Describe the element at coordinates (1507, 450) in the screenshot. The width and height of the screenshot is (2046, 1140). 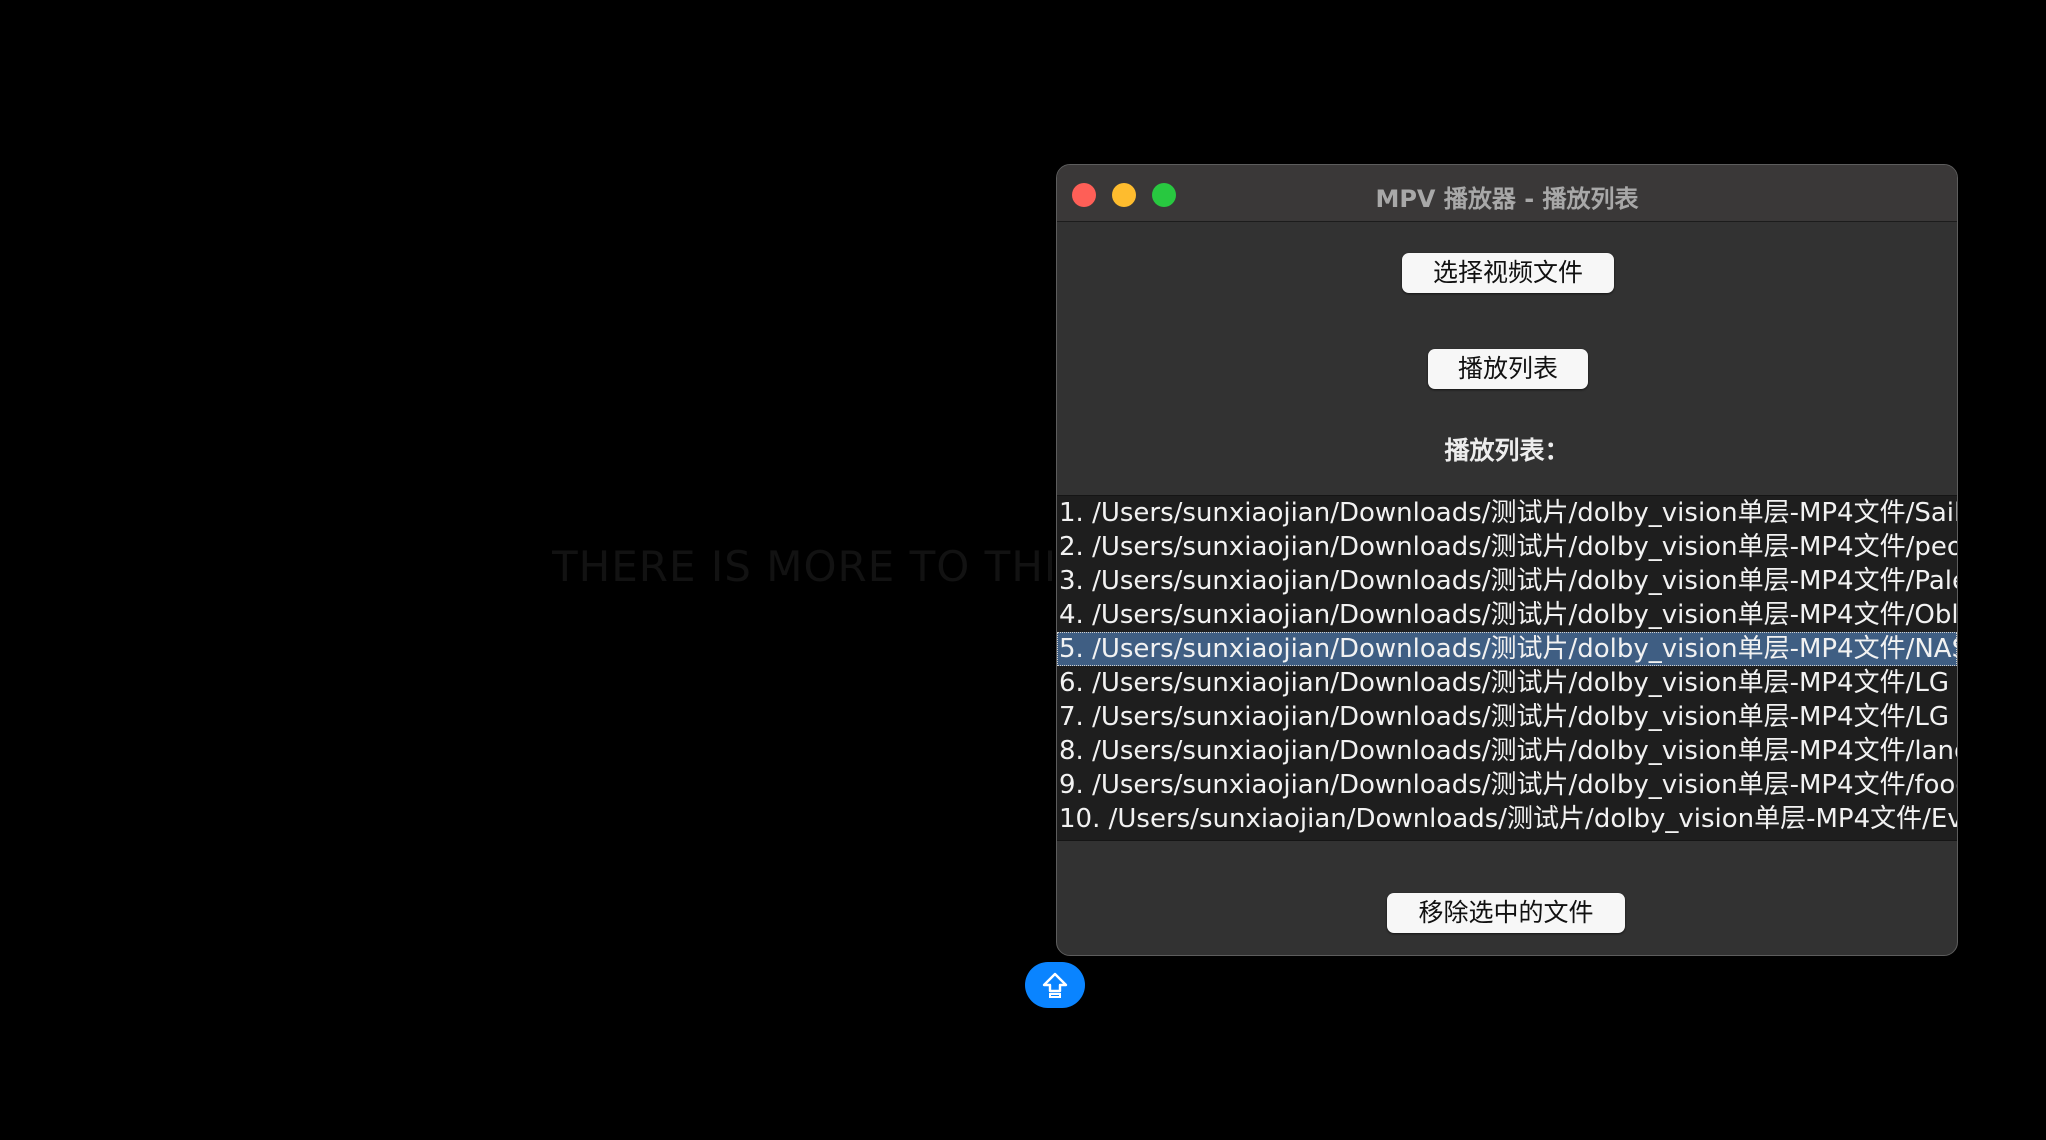
I see `playlist-label: 播放列表：` at that location.